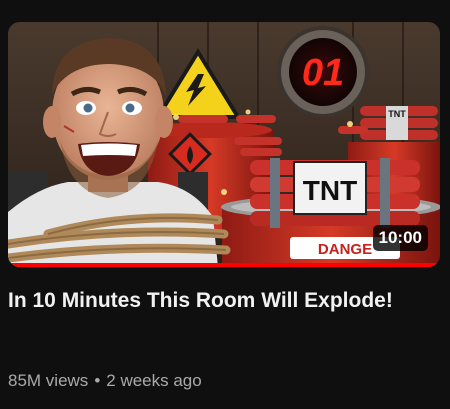 This screenshot has width=450, height=409. Describe the element at coordinates (397, 114) in the screenshot. I see `small-tnt-label: TNT` at that location.